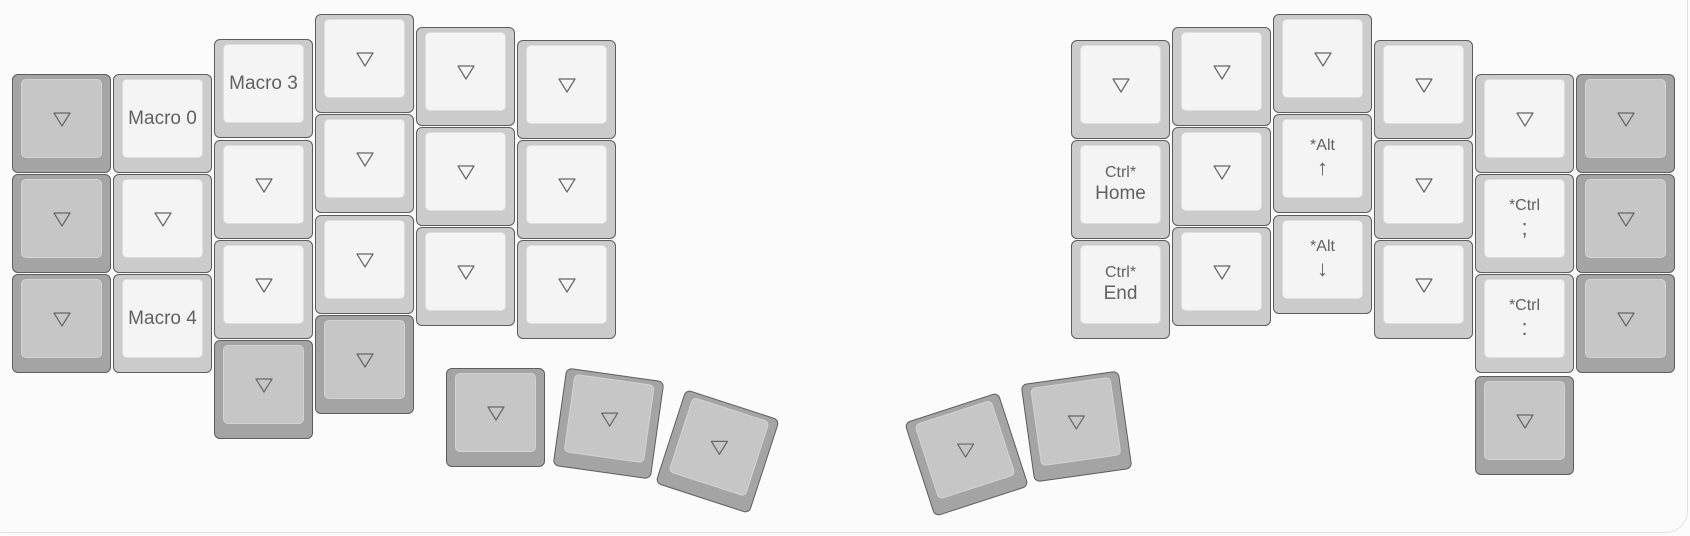 The height and width of the screenshot is (536, 1690). Describe the element at coordinates (263, 83) in the screenshot. I see `keycap-face: Macro 3` at that location.